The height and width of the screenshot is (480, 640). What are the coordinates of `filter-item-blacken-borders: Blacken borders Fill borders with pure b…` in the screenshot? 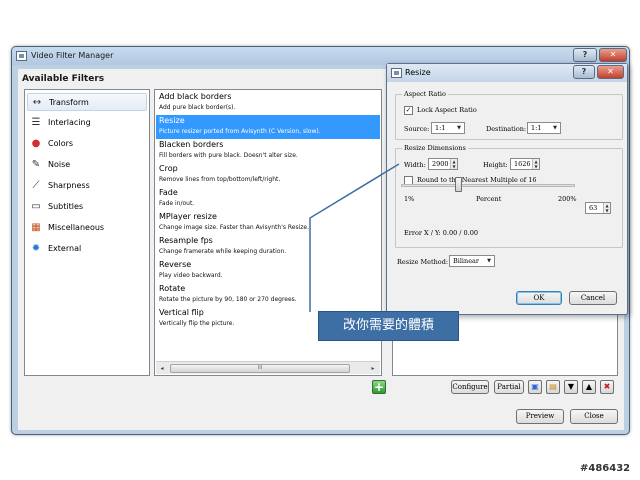 It's located at (268, 151).